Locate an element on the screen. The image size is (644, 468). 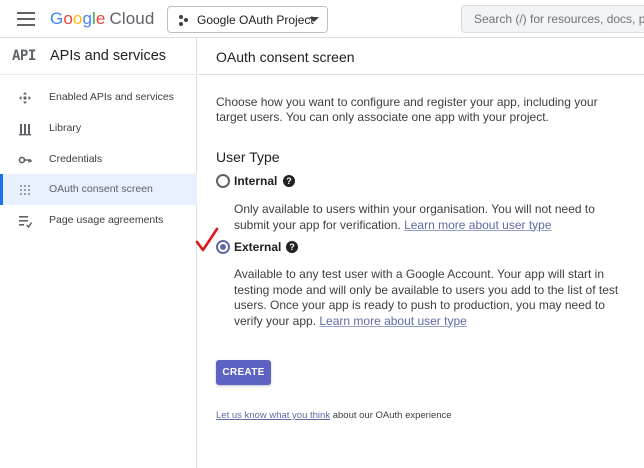
page-header: OAuth consent screen is located at coordinates (421, 56).